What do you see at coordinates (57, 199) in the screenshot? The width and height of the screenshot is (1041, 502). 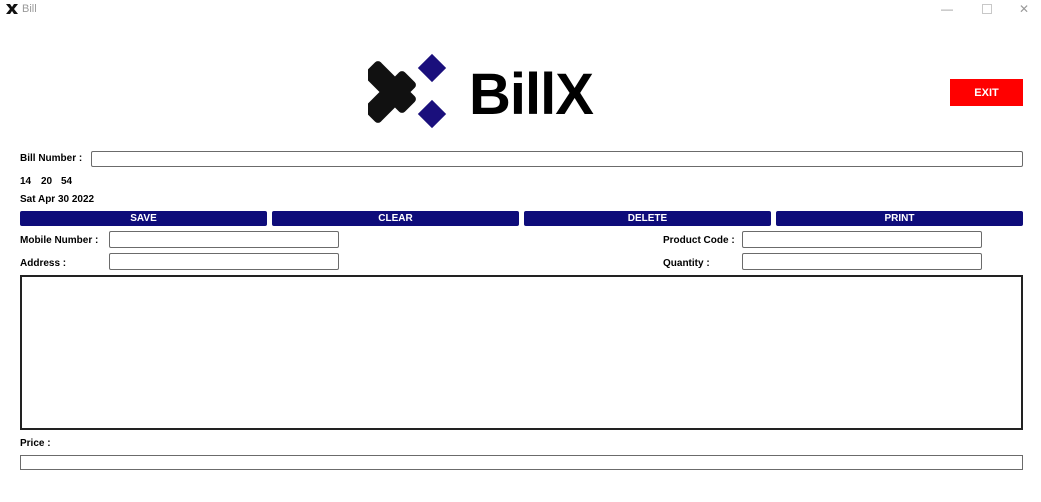 I see `date-display: Sat Apr 30 2022` at bounding box center [57, 199].